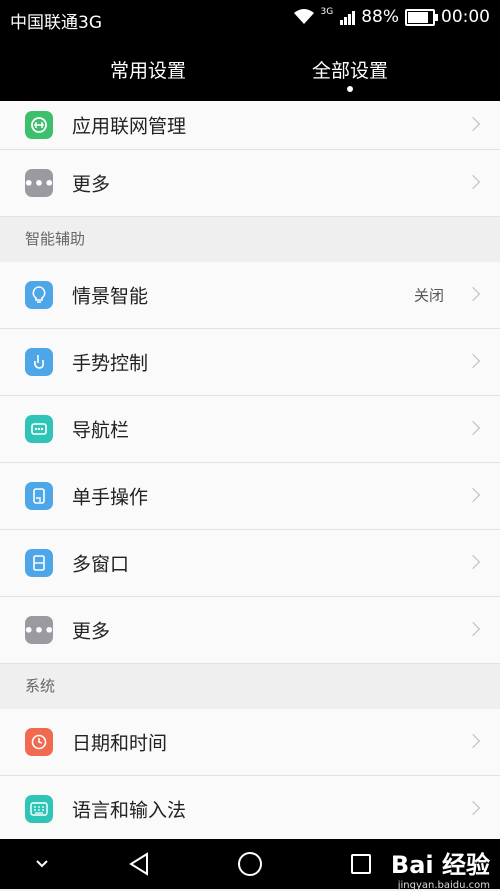  Describe the element at coordinates (250, 125) in the screenshot. I see `list-item-app-network: 应用联网管理` at that location.